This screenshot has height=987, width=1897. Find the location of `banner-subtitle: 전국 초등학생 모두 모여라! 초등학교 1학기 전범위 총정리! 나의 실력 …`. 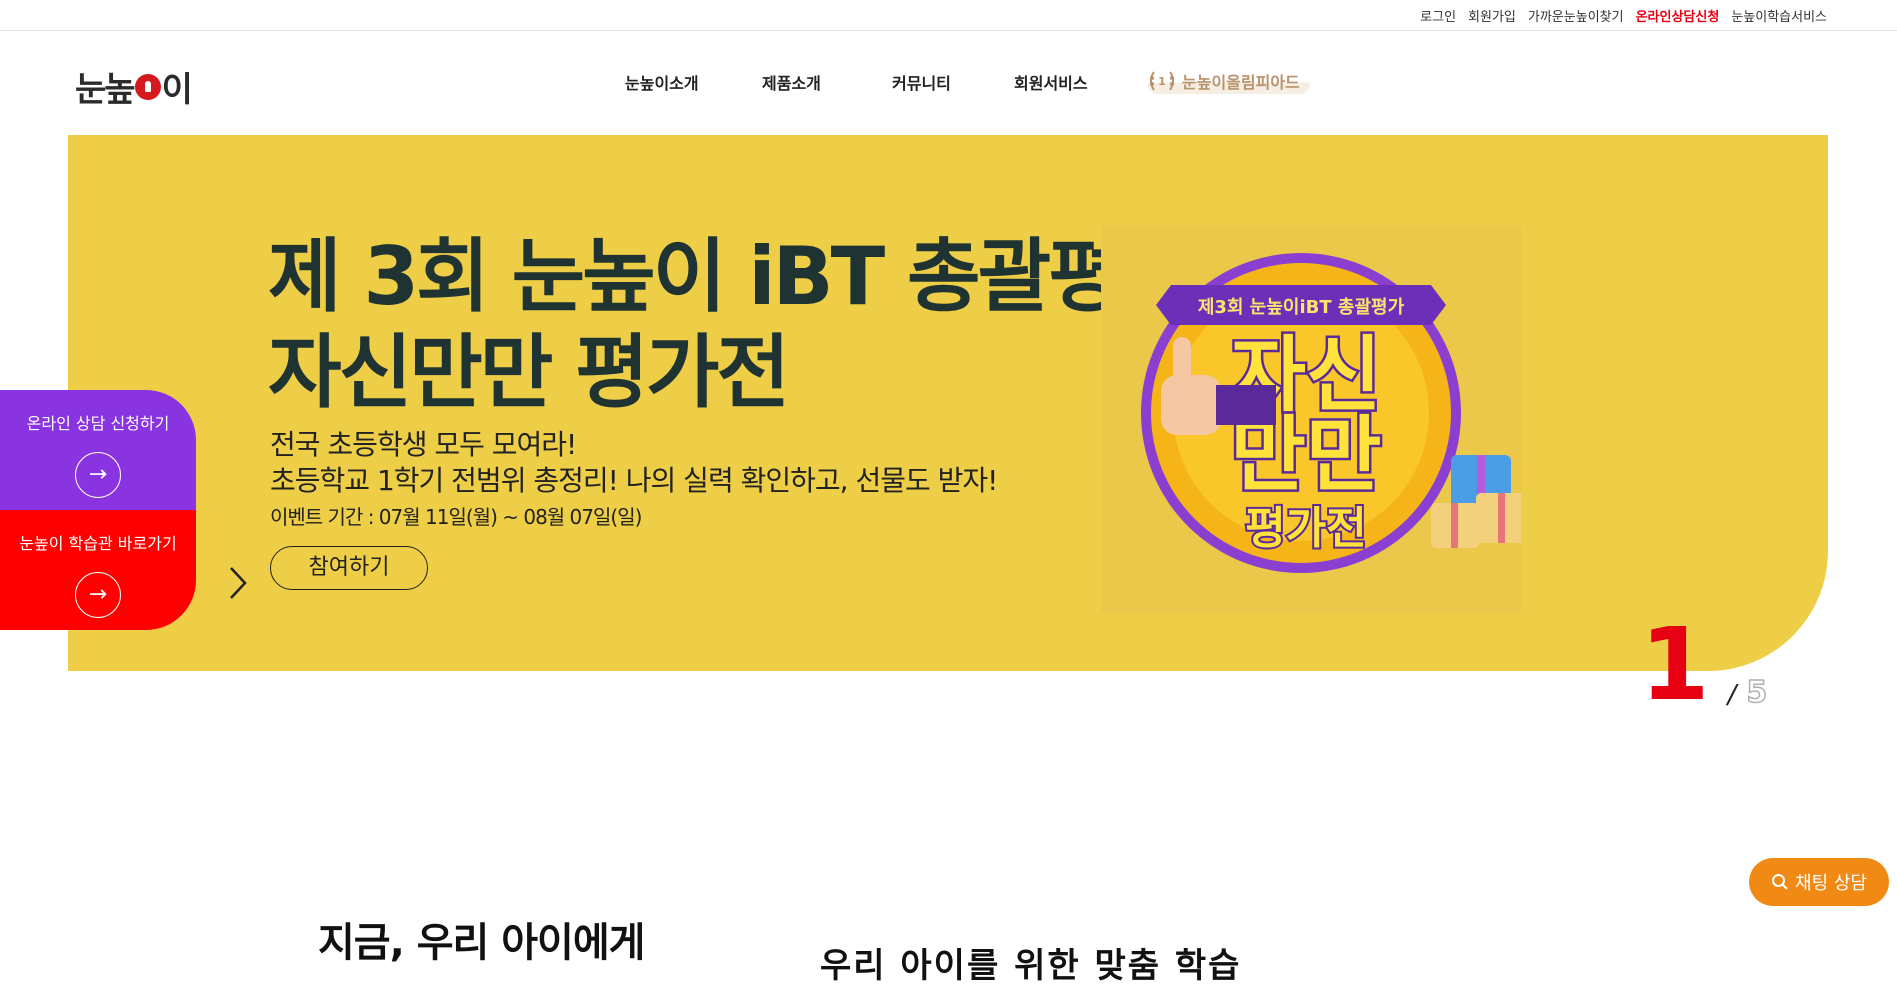

banner-subtitle: 전국 초등학생 모두 모여라! 초등학교 1학기 전범위 총정리! 나의 실력 … is located at coordinates (634, 463).